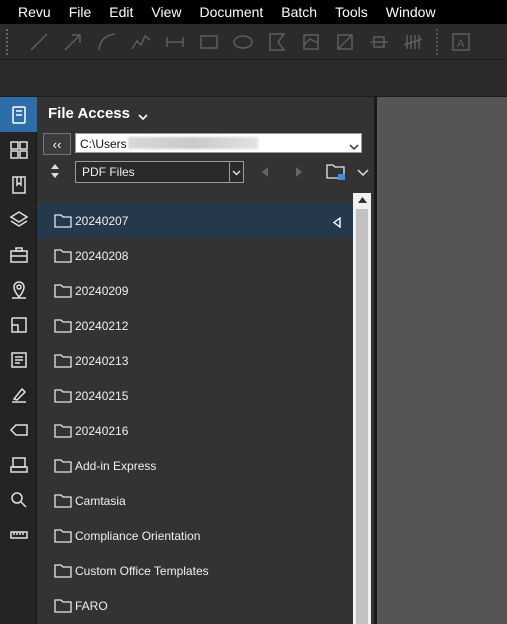  What do you see at coordinates (311, 42) in the screenshot?
I see `area-measure-icon` at bounding box center [311, 42].